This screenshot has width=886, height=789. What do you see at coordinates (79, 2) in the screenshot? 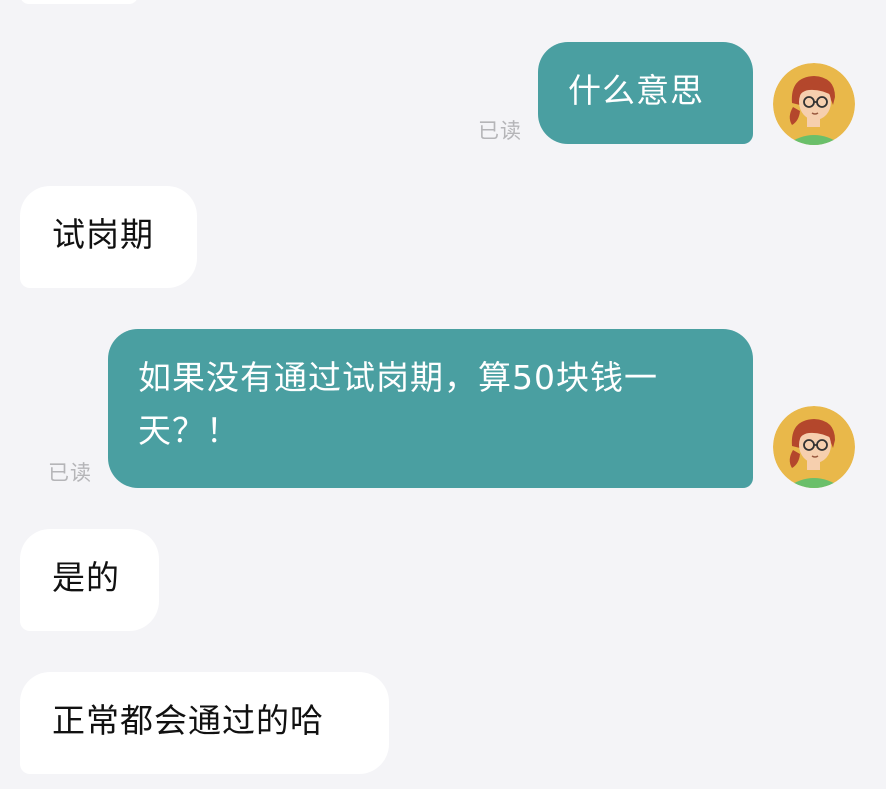
I see `partial-message-bubble` at bounding box center [79, 2].